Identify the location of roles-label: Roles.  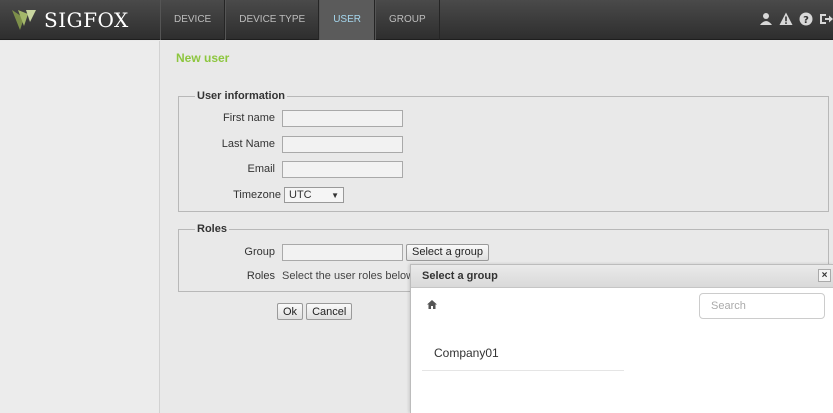
(260, 276).